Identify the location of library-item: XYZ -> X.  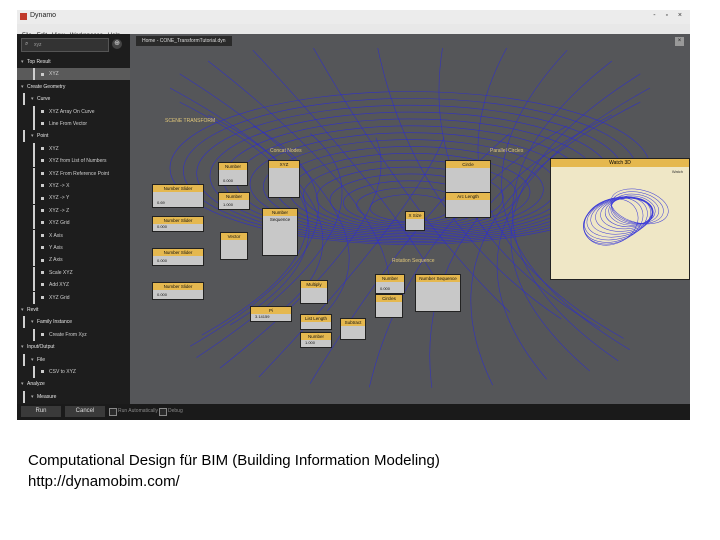
(73, 186).